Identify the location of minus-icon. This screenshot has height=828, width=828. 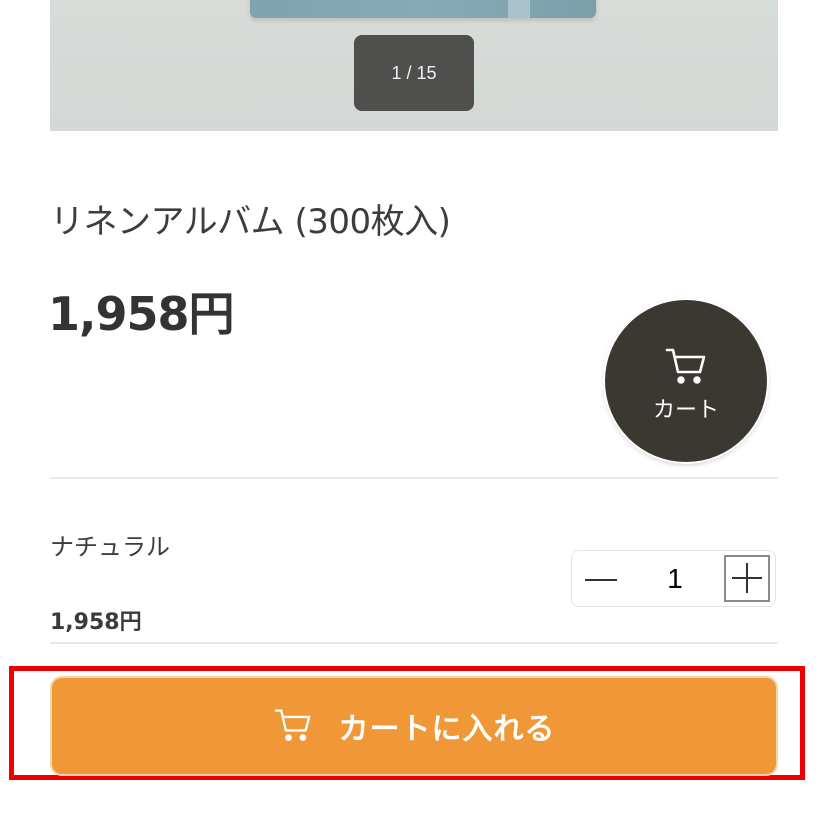
(601, 579).